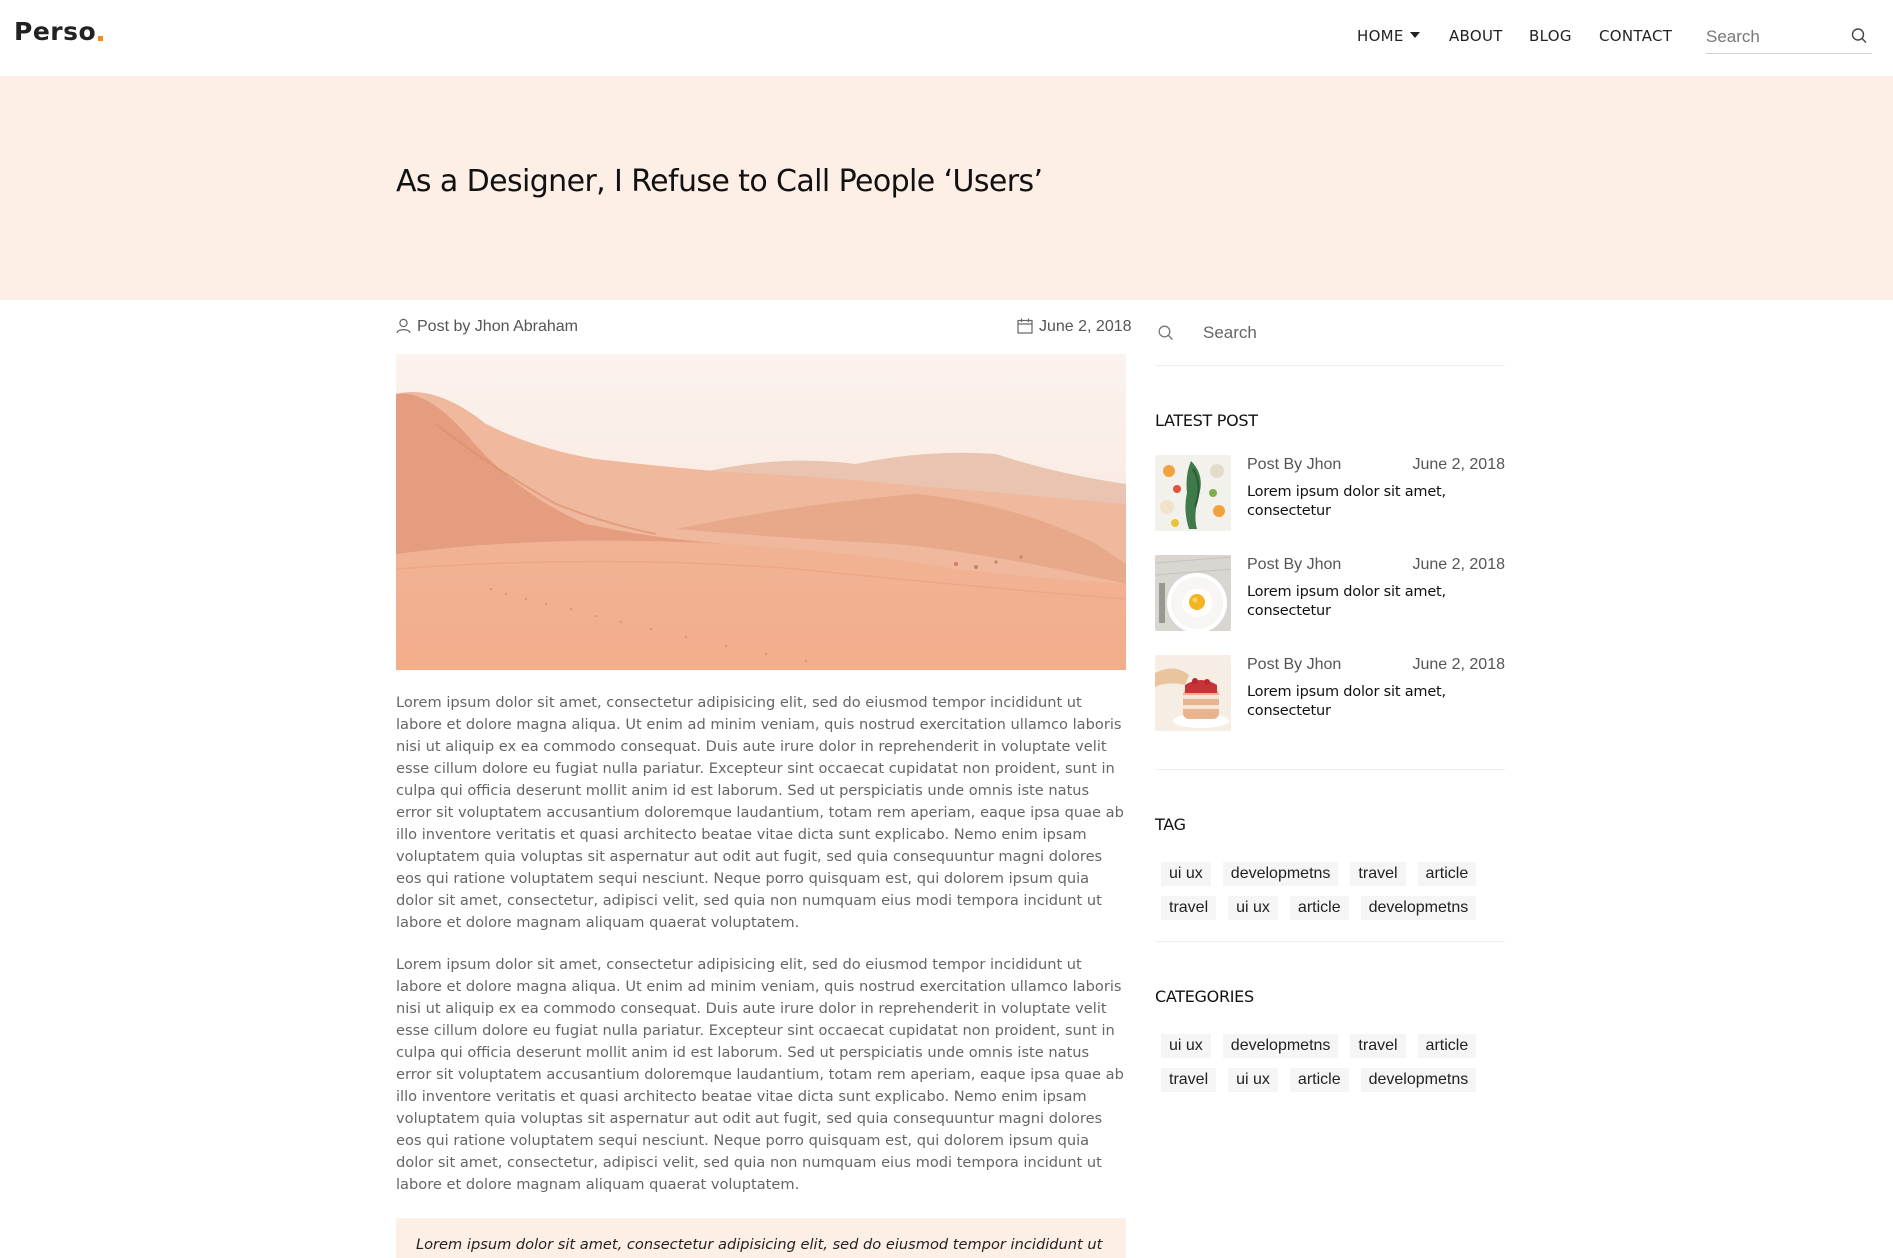 This screenshot has width=1893, height=1258. I want to click on nav-item-home: HOME, so click(1388, 36).